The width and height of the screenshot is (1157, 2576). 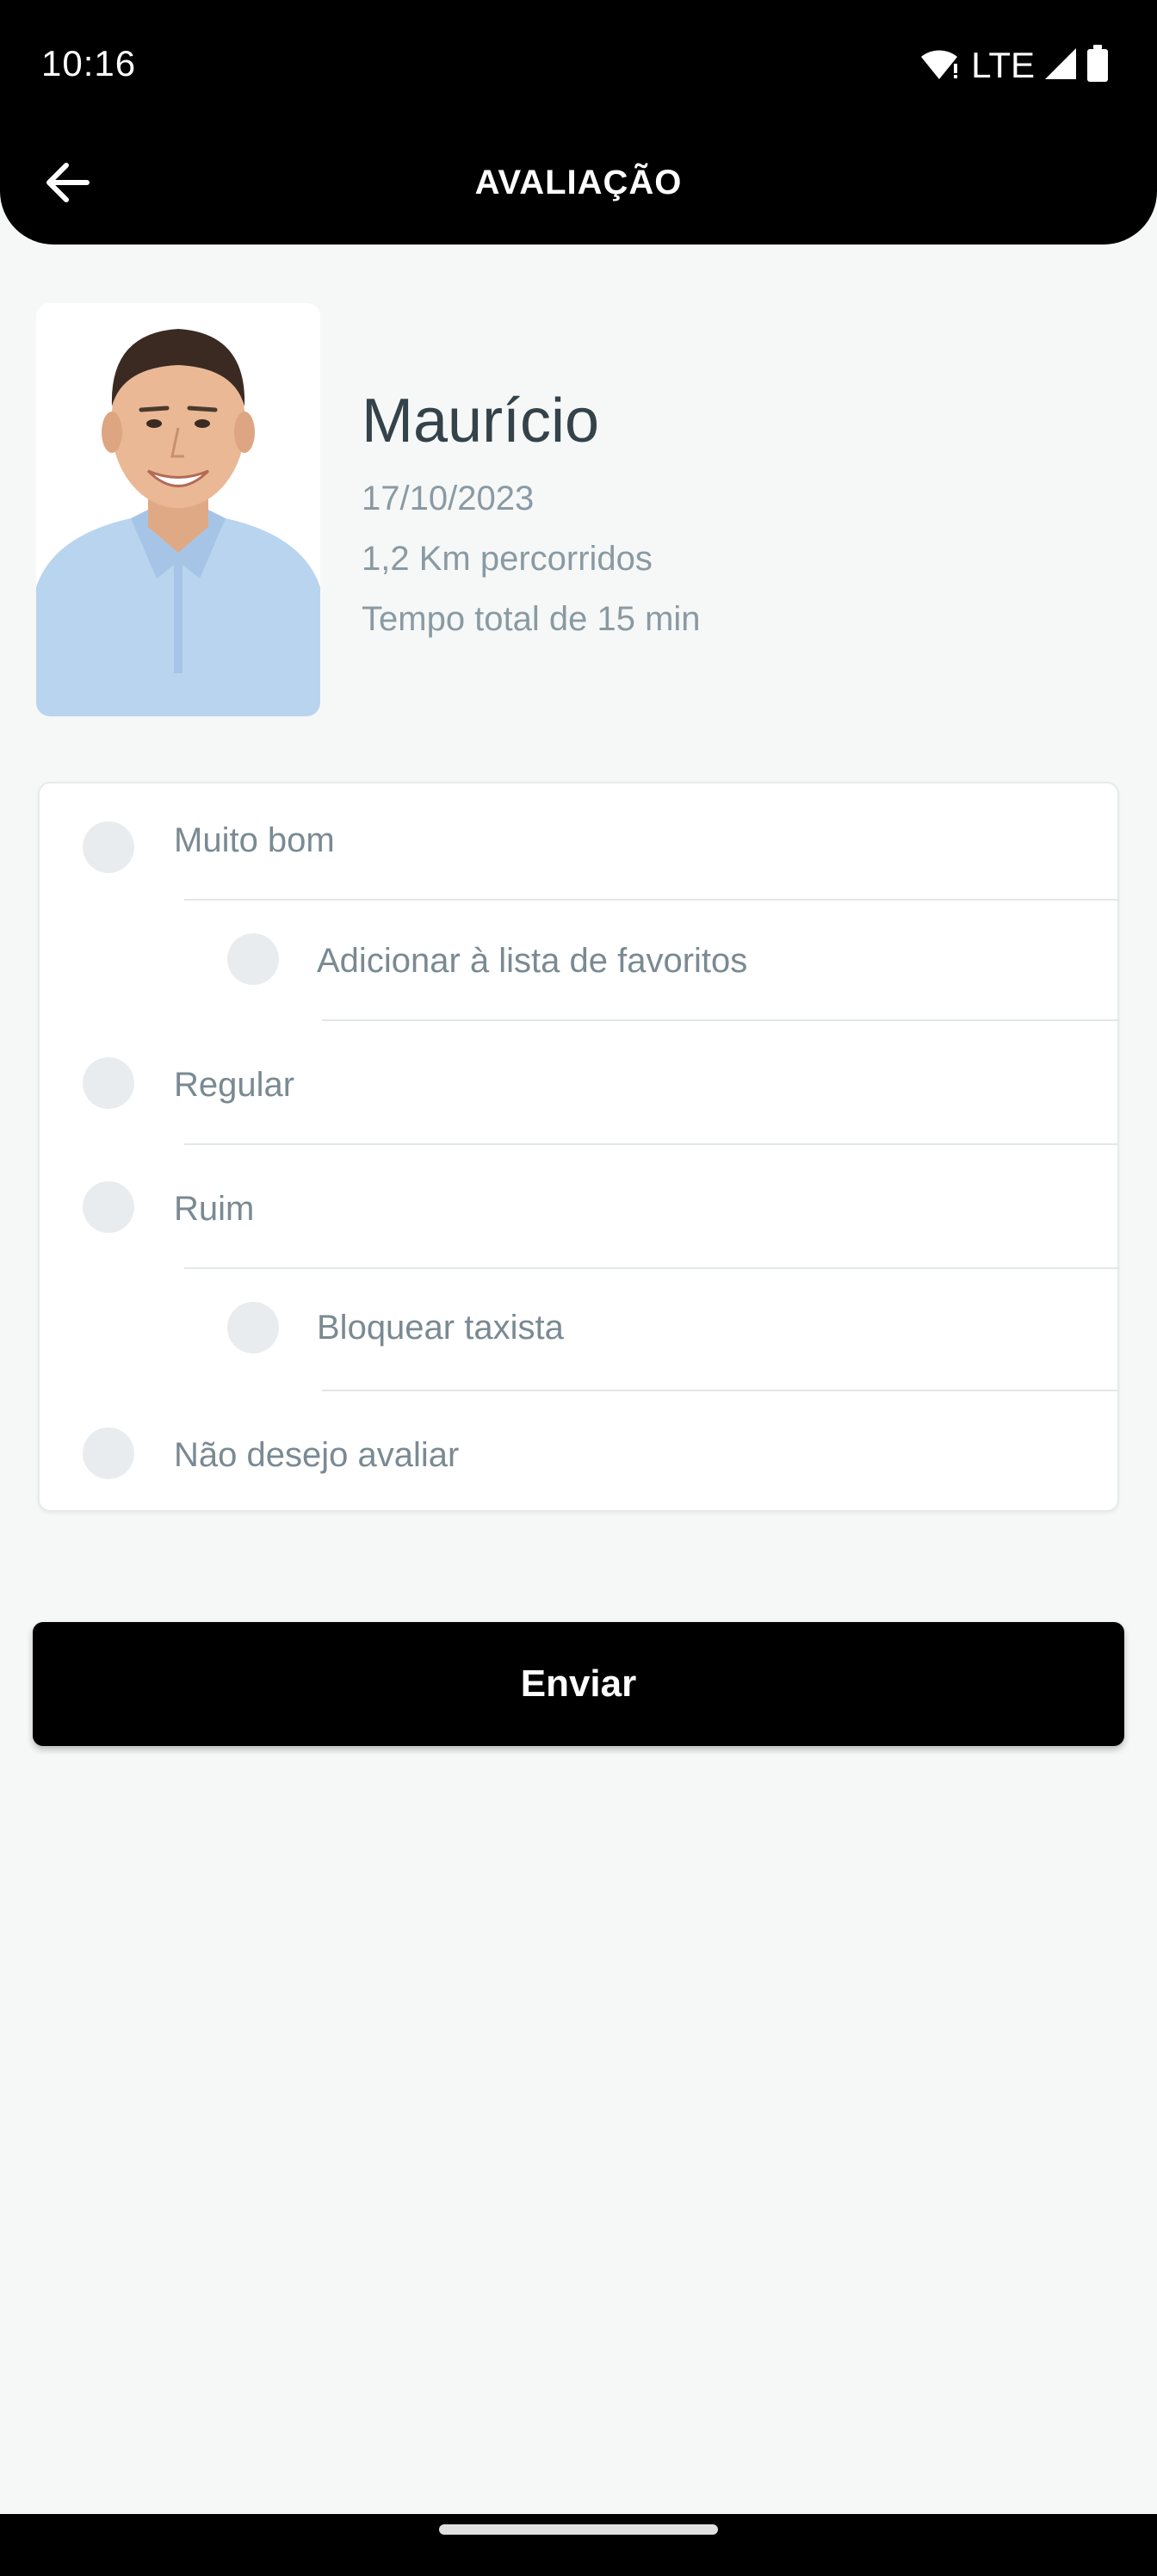 What do you see at coordinates (235, 1085) in the screenshot?
I see `option-label: Regular` at bounding box center [235, 1085].